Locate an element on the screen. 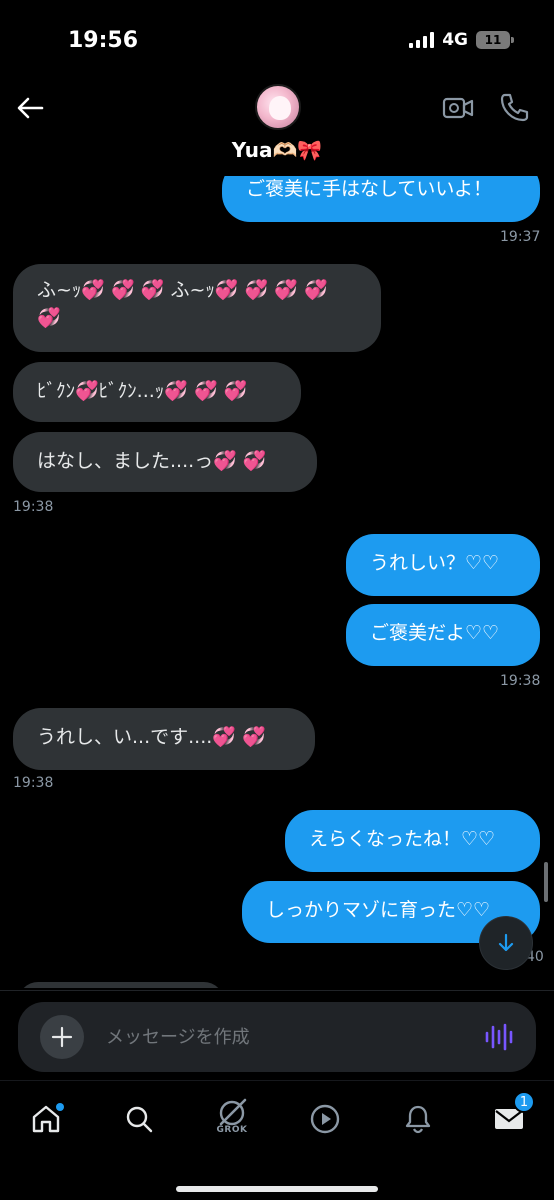  nav-video is located at coordinates (325, 1119).